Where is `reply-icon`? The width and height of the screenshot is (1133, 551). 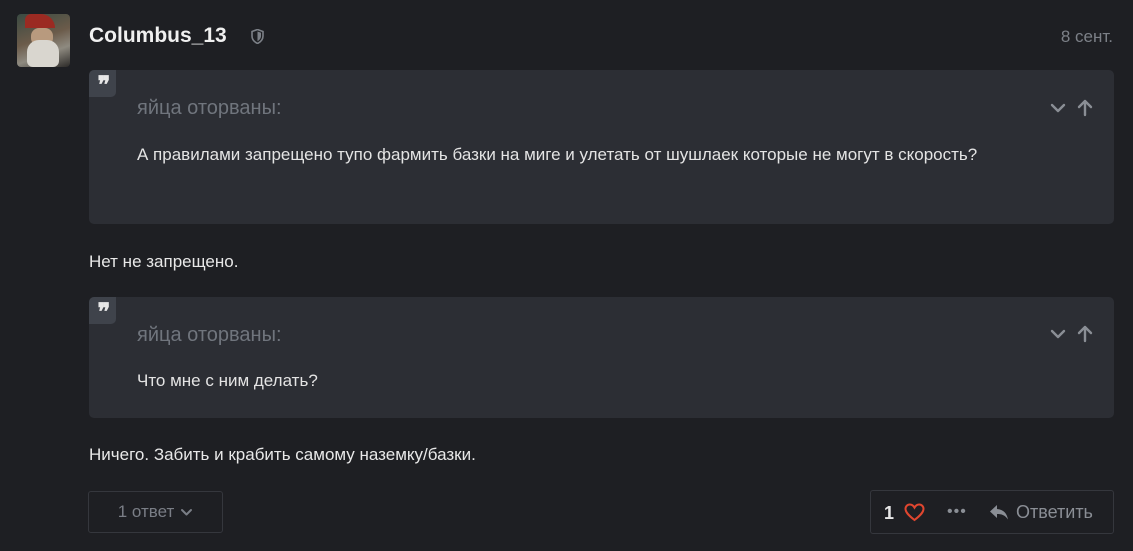
reply-icon is located at coordinates (999, 512).